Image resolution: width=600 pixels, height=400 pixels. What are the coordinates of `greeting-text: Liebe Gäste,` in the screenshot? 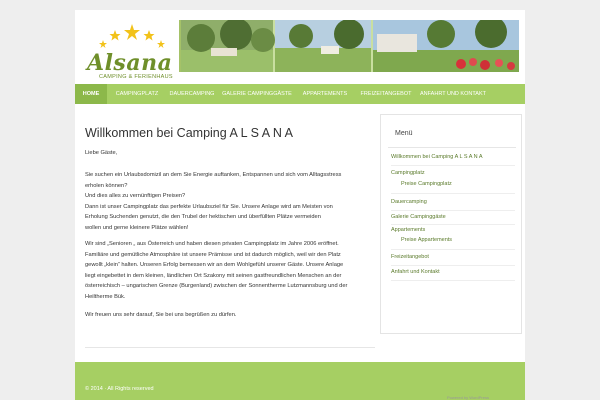 It's located at (230, 153).